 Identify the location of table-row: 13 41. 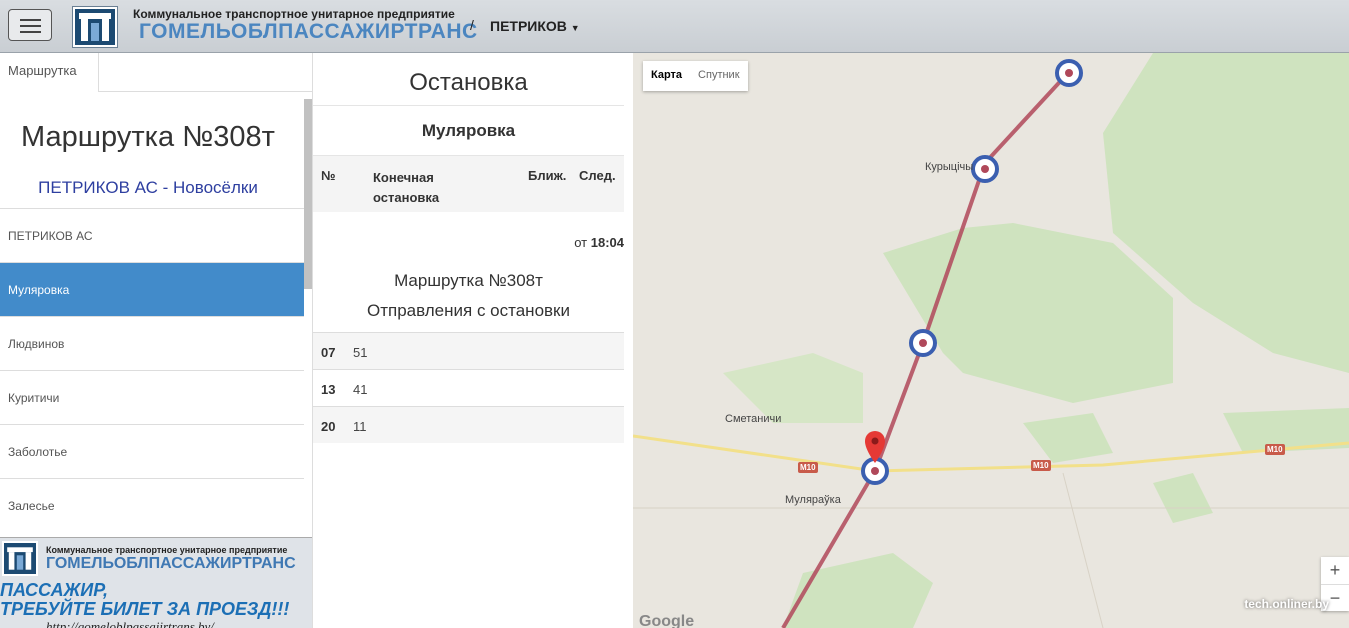
(468, 387).